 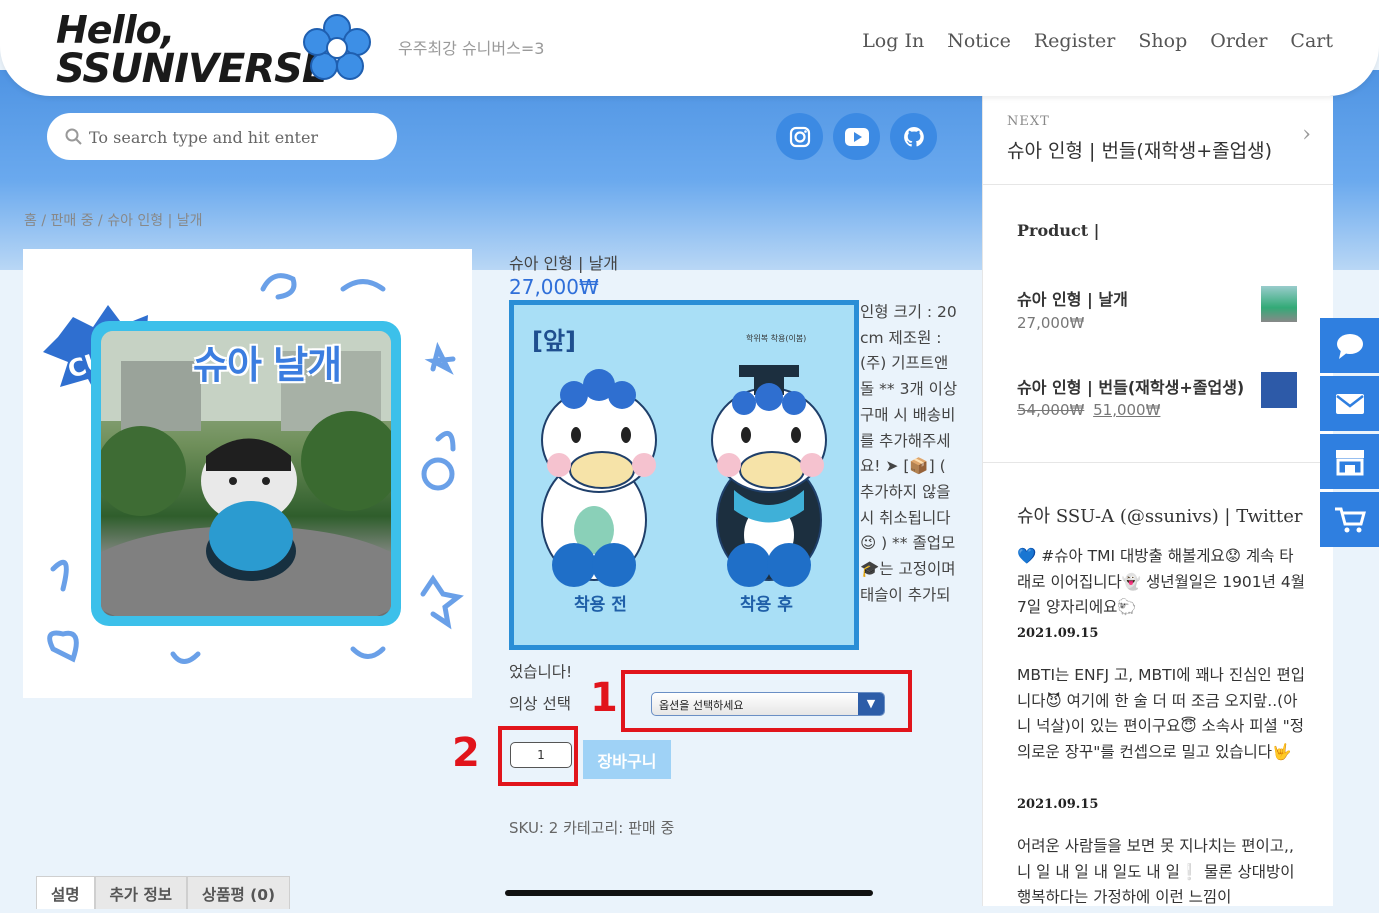 I want to click on annotation-number-2: 2, so click(x=466, y=753).